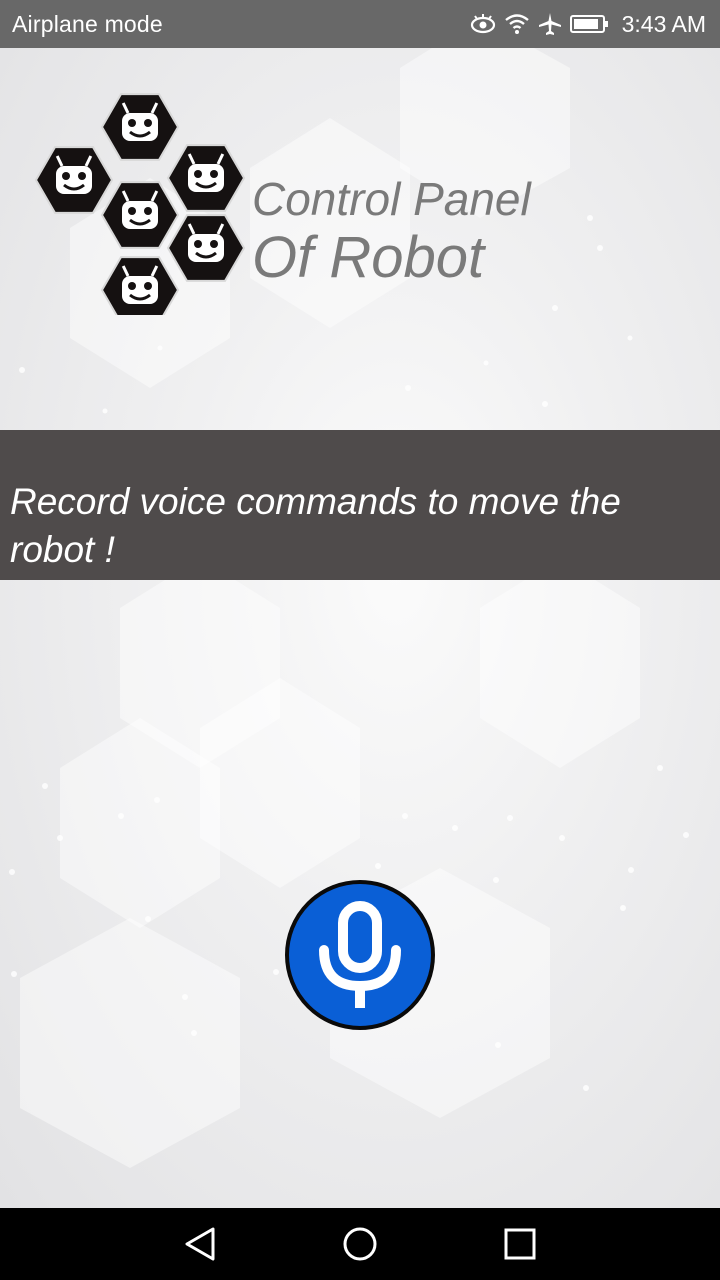 The width and height of the screenshot is (720, 1280). I want to click on back-icon, so click(200, 1244).